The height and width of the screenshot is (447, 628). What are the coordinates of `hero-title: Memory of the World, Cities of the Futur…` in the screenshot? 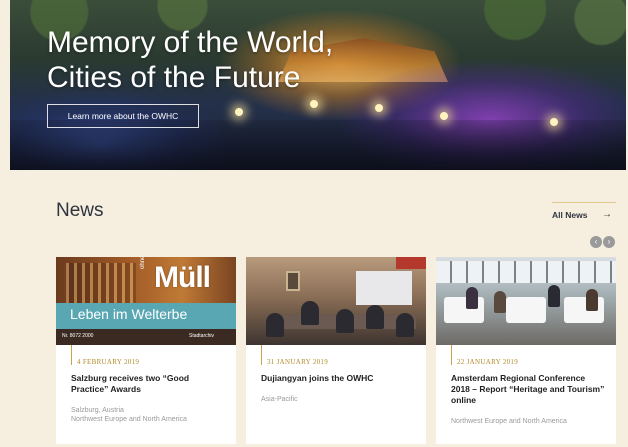 It's located at (190, 60).